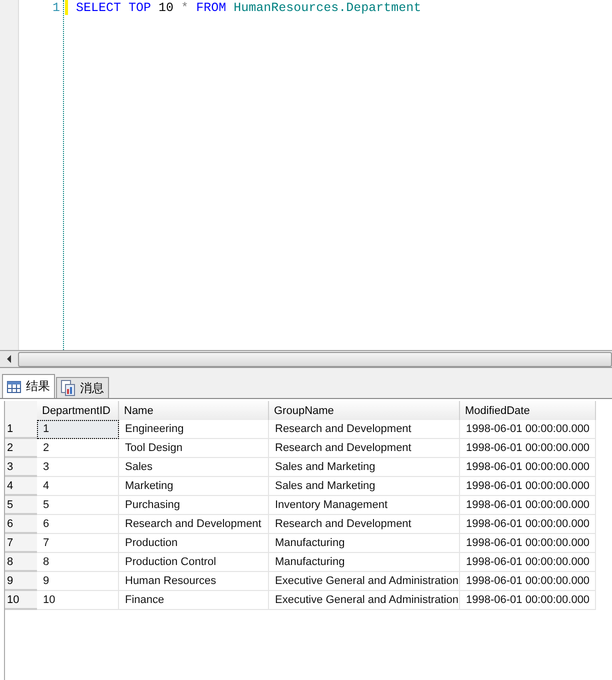 The height and width of the screenshot is (680, 612). What do you see at coordinates (21, 448) in the screenshot?
I see `row-header: 2` at bounding box center [21, 448].